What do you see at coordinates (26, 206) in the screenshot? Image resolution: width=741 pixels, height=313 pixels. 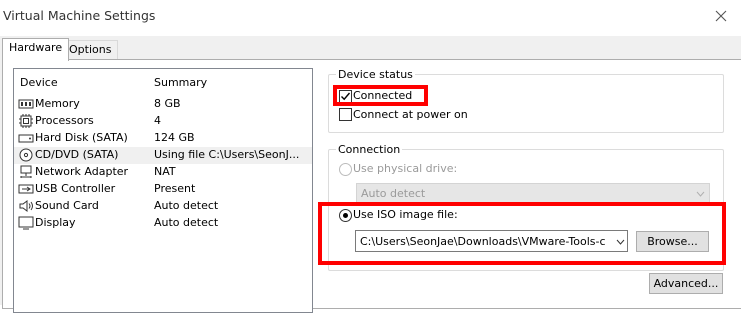 I see `sound-card-icon` at bounding box center [26, 206].